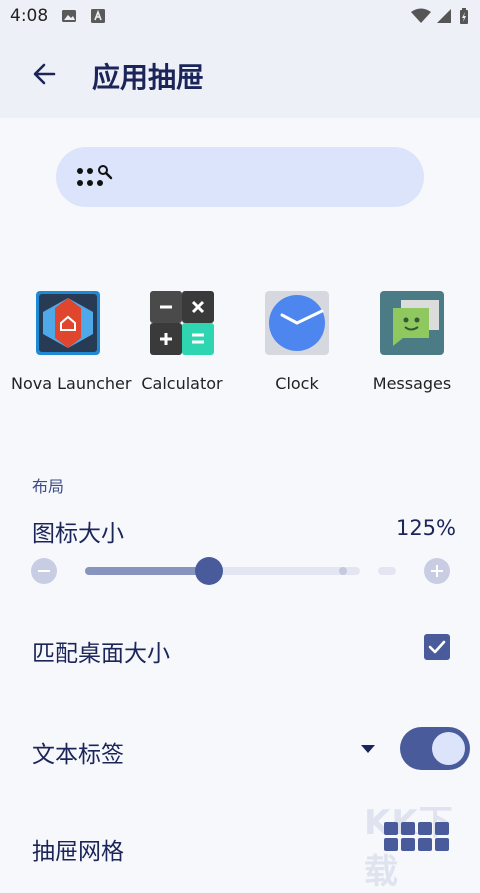 Image resolution: width=480 pixels, height=893 pixels. What do you see at coordinates (78, 849) in the screenshot?
I see `drawer-grid-label: 抽屉网格` at bounding box center [78, 849].